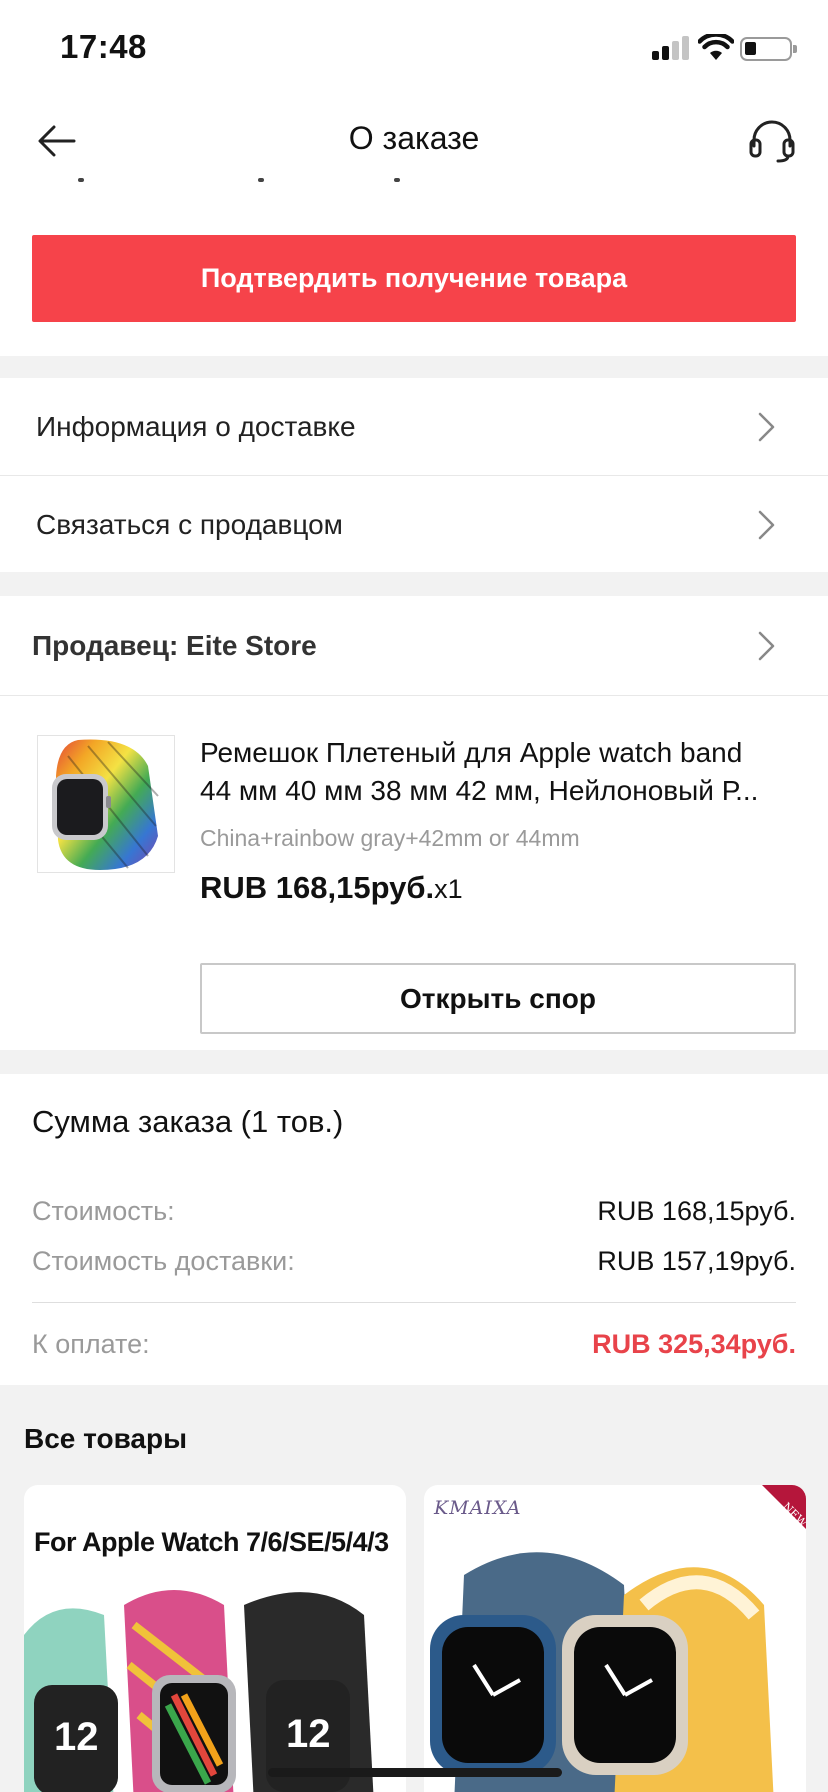 The image size is (828, 1792). What do you see at coordinates (106, 804) in the screenshot?
I see `product-thumbnail` at bounding box center [106, 804].